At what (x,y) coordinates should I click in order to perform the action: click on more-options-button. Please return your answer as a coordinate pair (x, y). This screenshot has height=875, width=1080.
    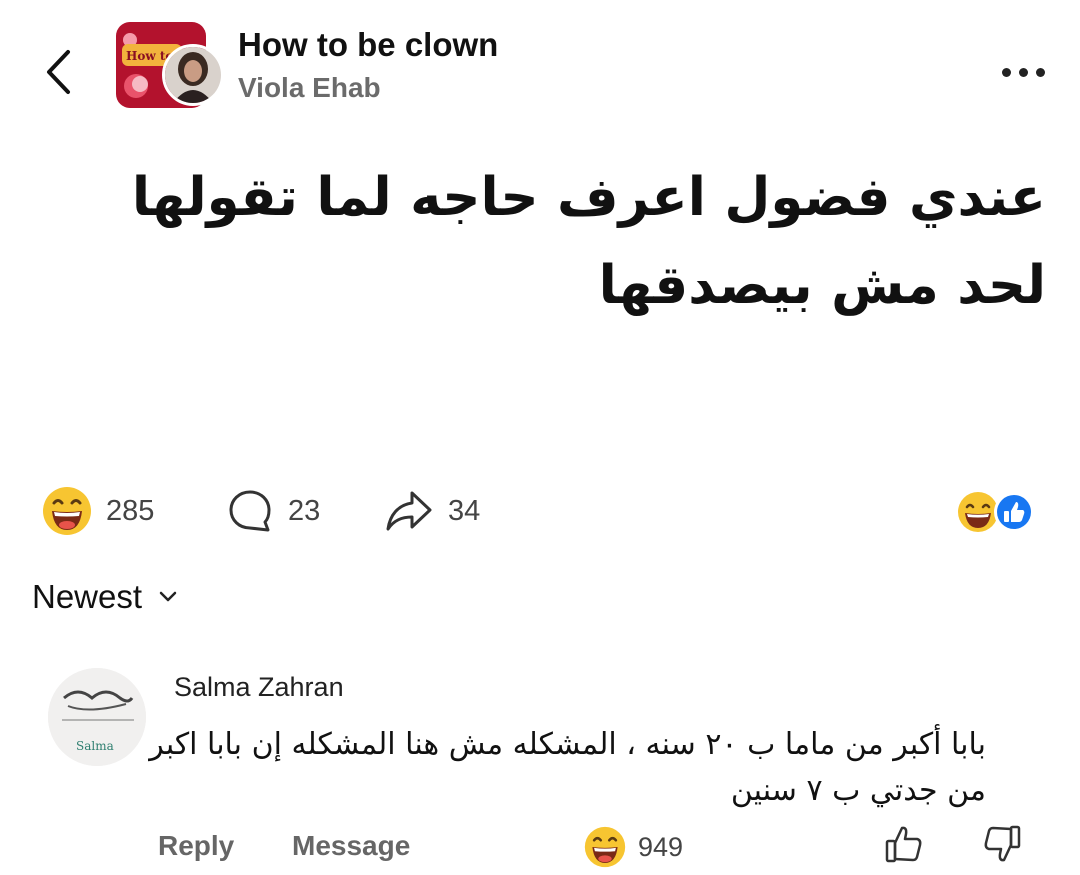
    Looking at the image, I should click on (1023, 72).